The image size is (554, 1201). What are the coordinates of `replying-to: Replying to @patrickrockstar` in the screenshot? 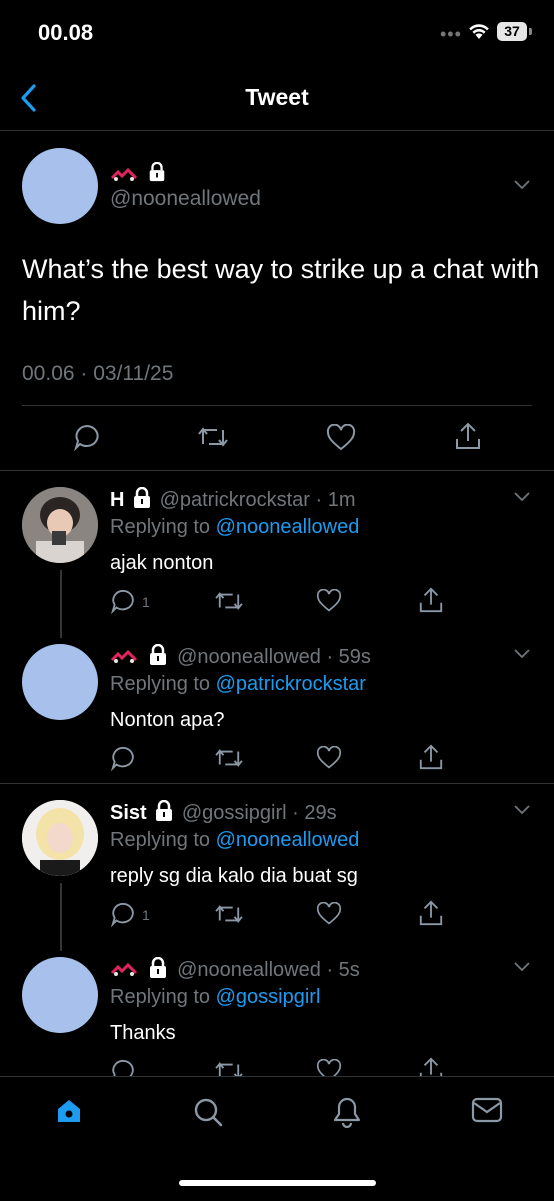 It's located at (238, 684).